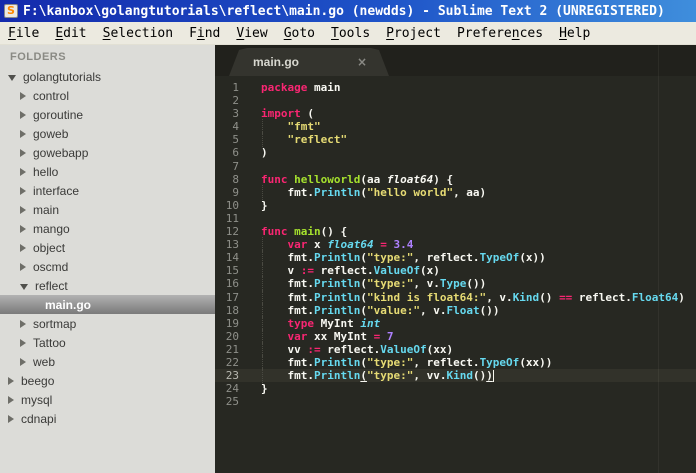 The image size is (696, 473). What do you see at coordinates (107, 133) in the screenshot?
I see `sidebar-item-goweb: goweb` at bounding box center [107, 133].